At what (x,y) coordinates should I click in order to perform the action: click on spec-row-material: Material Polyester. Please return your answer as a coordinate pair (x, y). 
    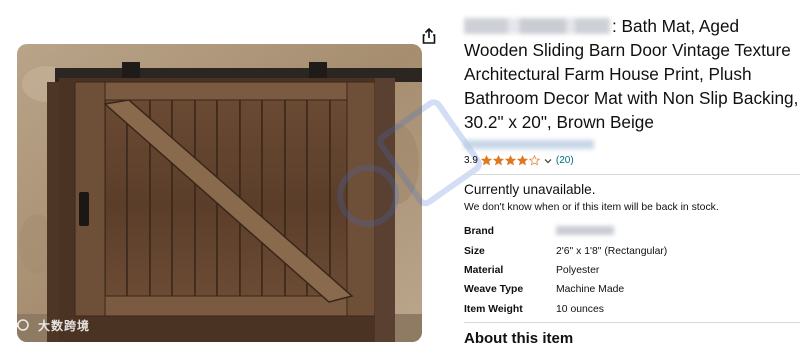
    Looking at the image, I should click on (632, 270).